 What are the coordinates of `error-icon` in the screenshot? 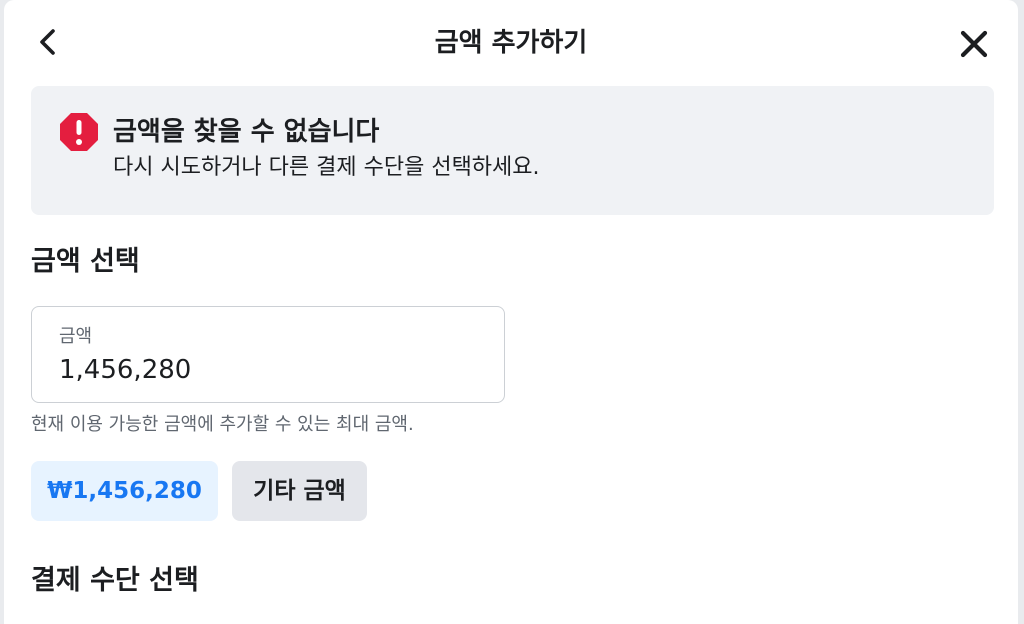 It's located at (79, 132).